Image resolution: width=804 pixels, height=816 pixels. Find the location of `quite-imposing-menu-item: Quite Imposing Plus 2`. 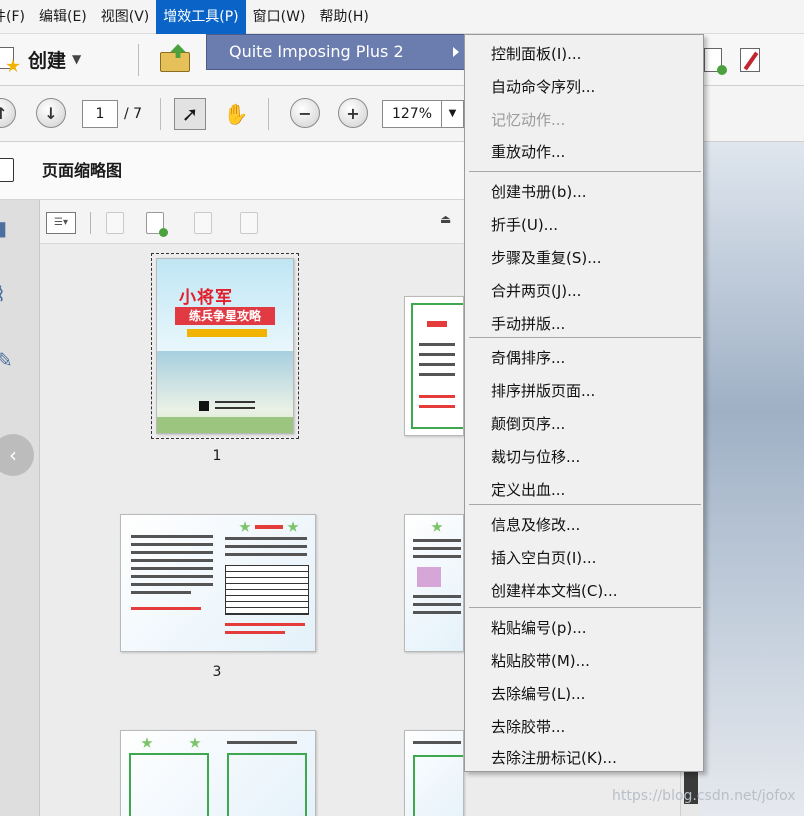

quite-imposing-menu-item: Quite Imposing Plus 2 is located at coordinates (316, 52).